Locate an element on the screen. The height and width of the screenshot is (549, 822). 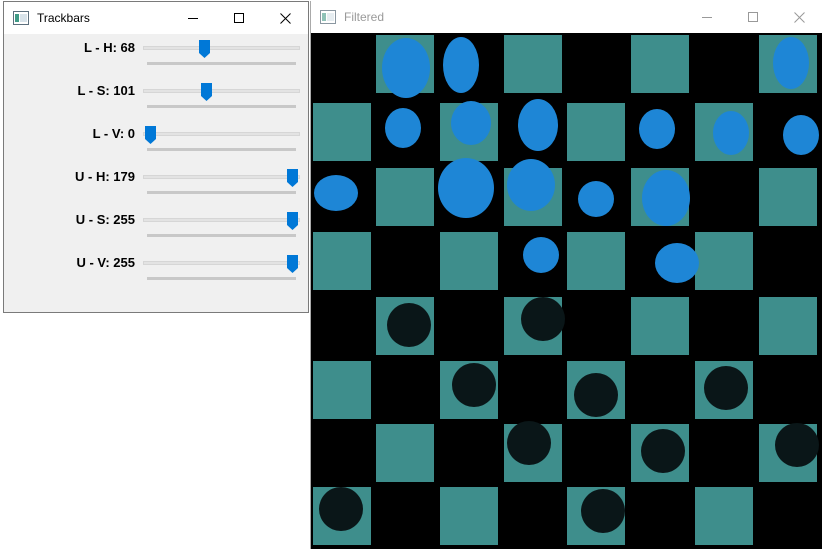
trackbar-label: U - S: 255 is located at coordinates (105, 219).